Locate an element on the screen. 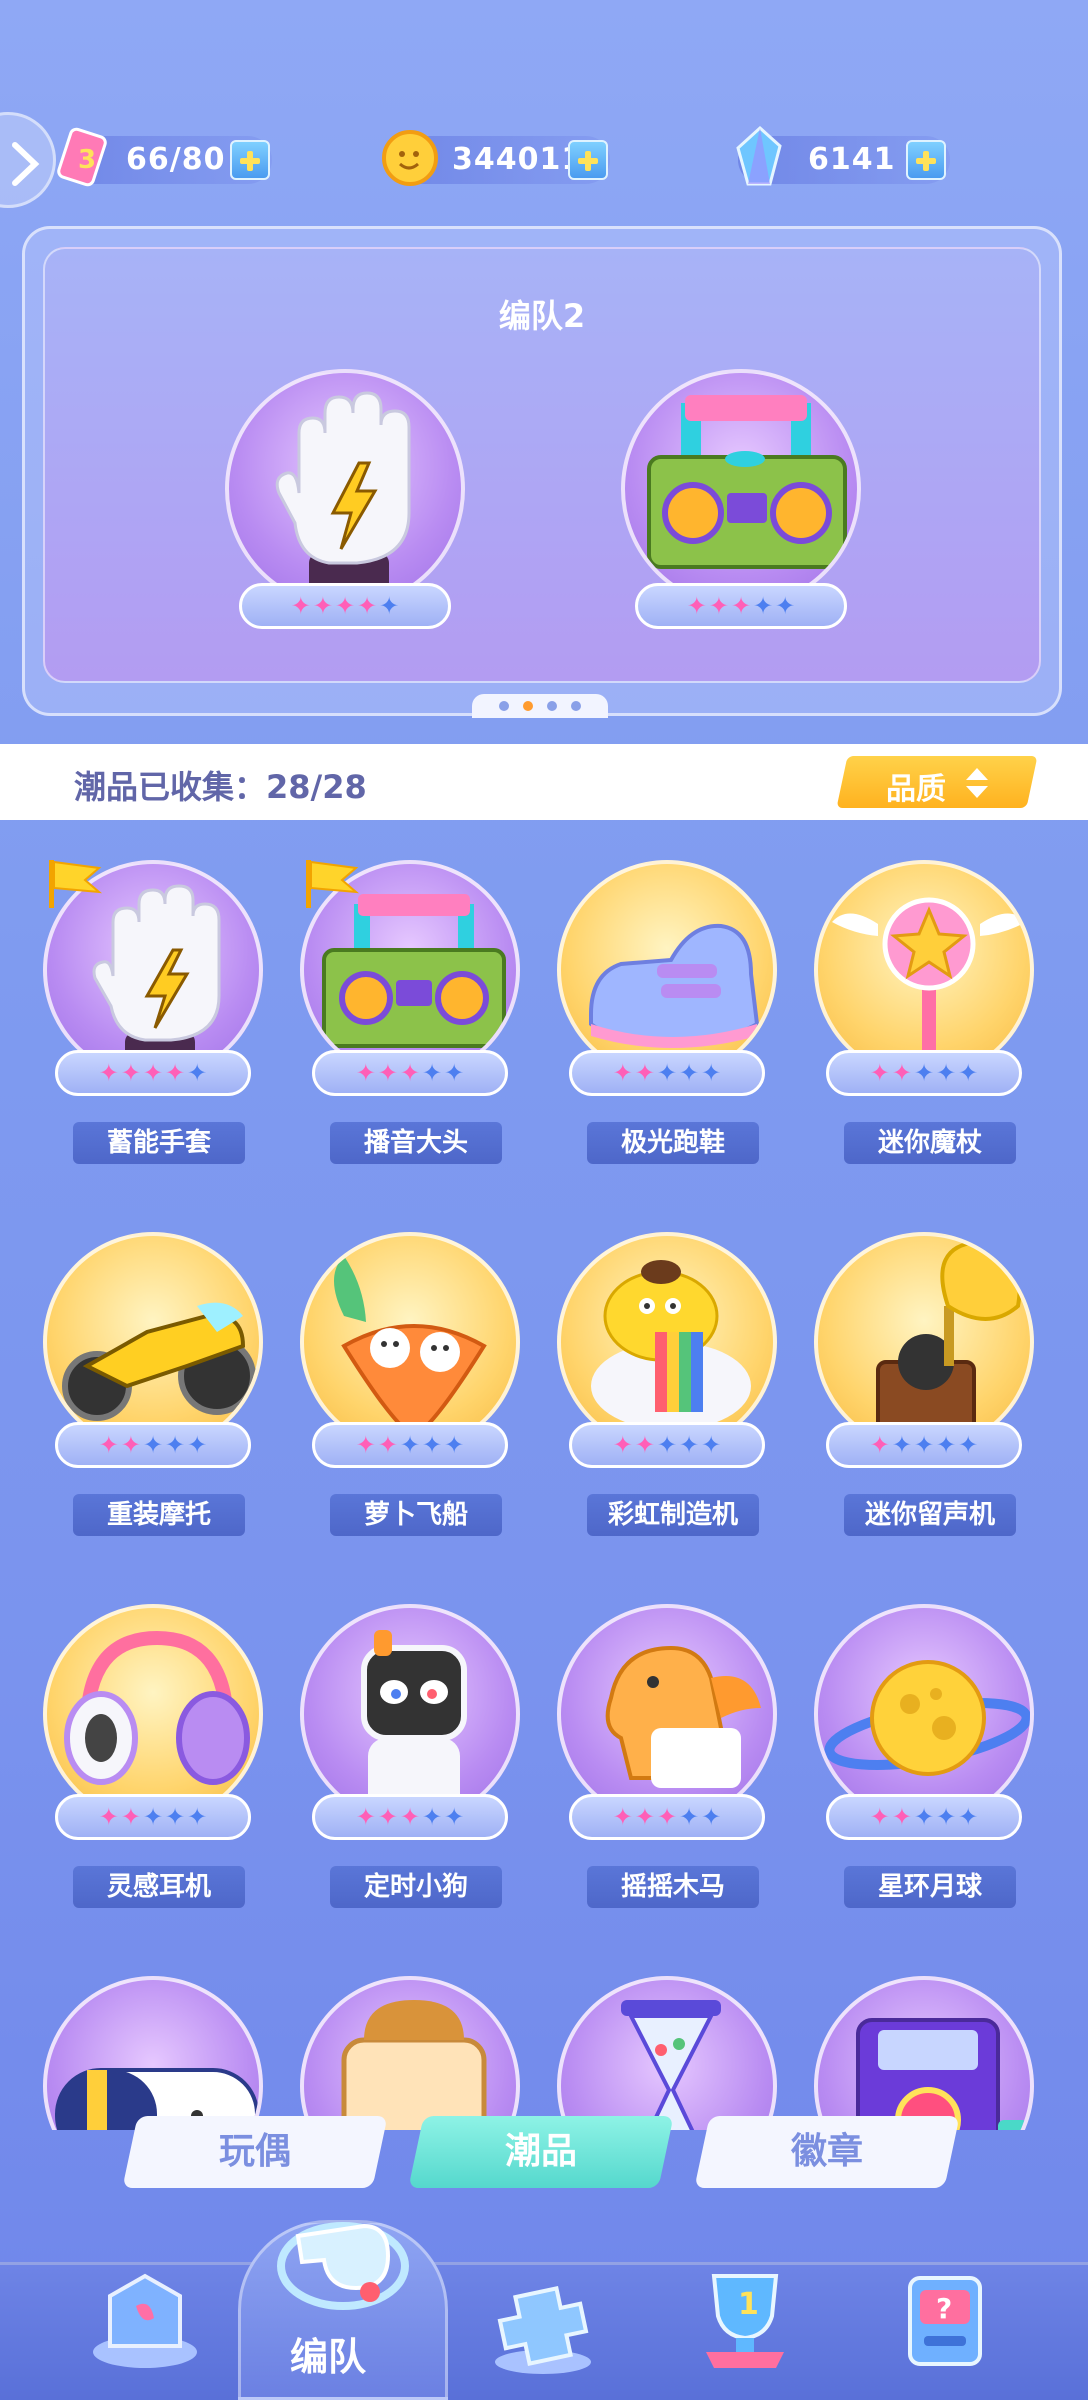  item-card: ✦ ✦ ✦ ✦ ✦ 星环月球 is located at coordinates (921, 1764).